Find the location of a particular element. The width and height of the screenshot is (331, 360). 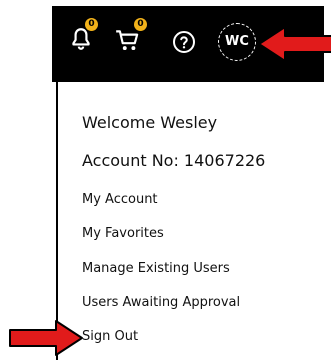

help-icon is located at coordinates (184, 42).